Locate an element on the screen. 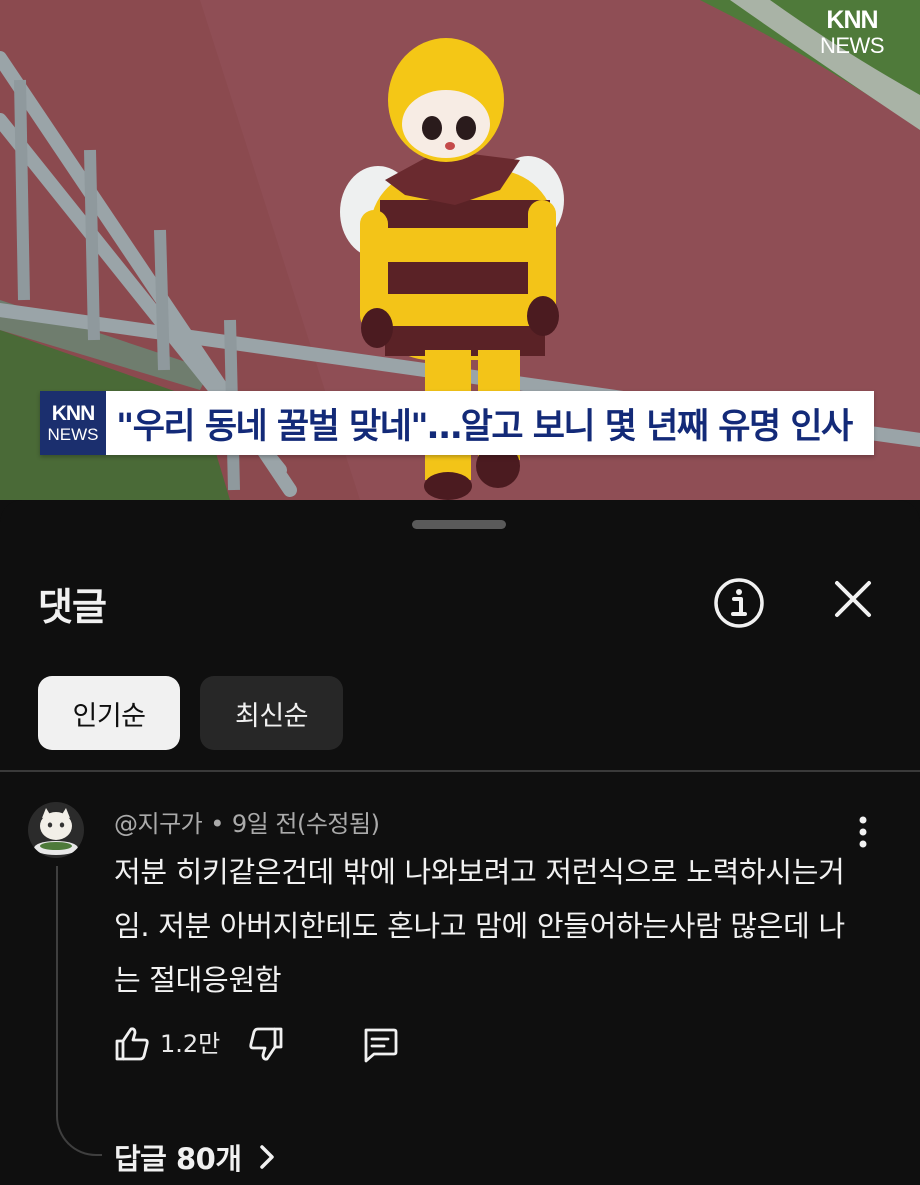 The height and width of the screenshot is (1185, 920). cat-avatar-image is located at coordinates (56, 830).